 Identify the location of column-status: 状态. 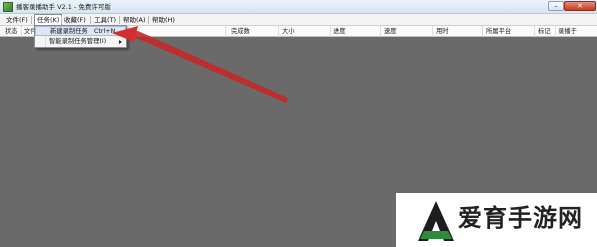
(11, 31).